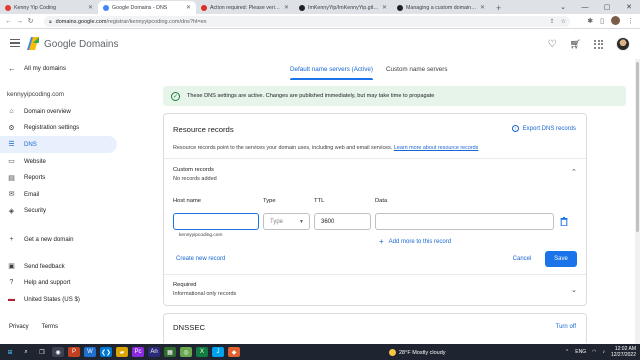  Describe the element at coordinates (8, 7) in the screenshot. I see `youtube-favicon-icon` at that location.